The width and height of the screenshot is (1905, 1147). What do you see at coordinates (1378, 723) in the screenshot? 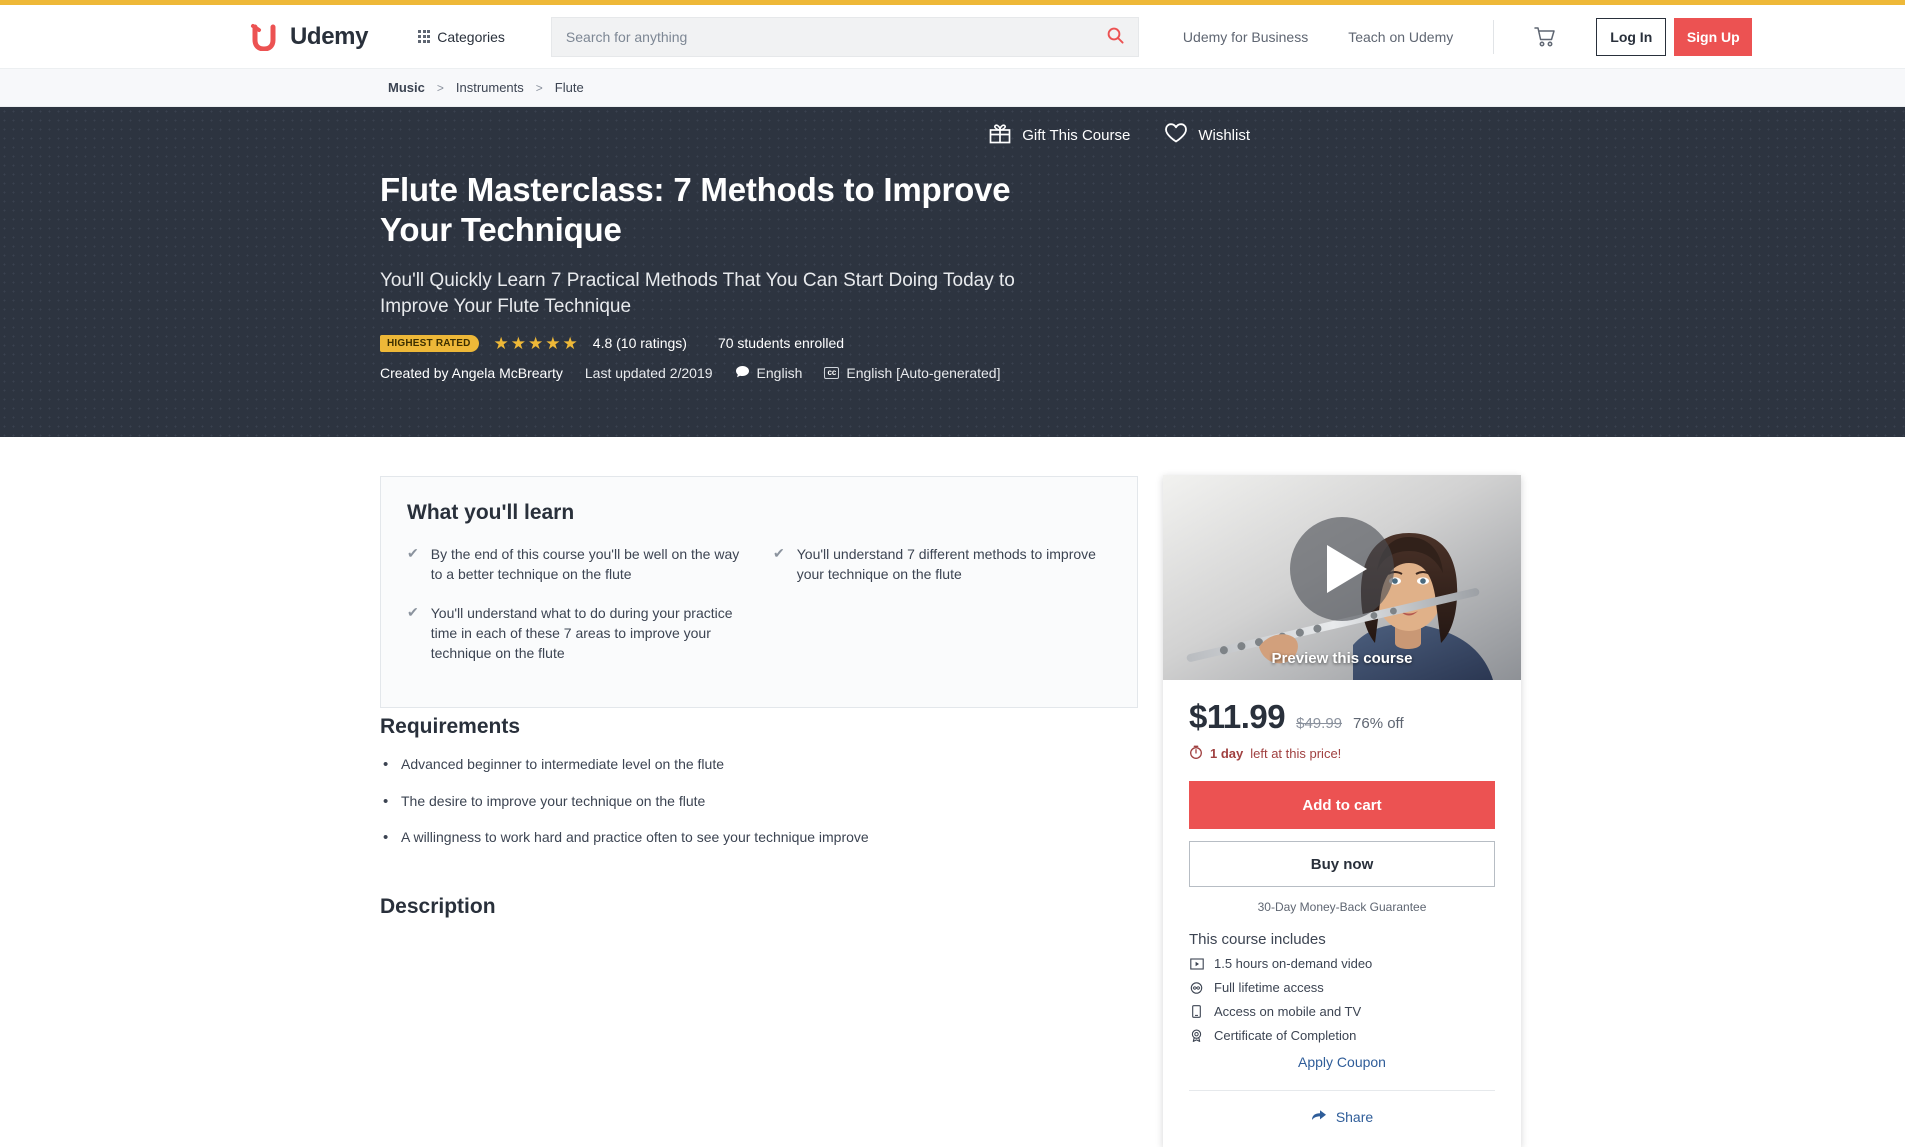
I see `discount-percent: 76% off` at bounding box center [1378, 723].